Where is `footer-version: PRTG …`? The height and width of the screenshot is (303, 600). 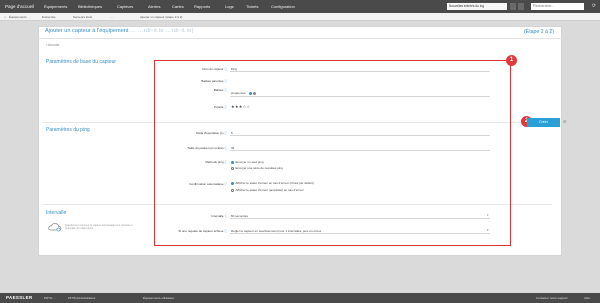 footer-version: PRTG … is located at coordinates (50, 298).